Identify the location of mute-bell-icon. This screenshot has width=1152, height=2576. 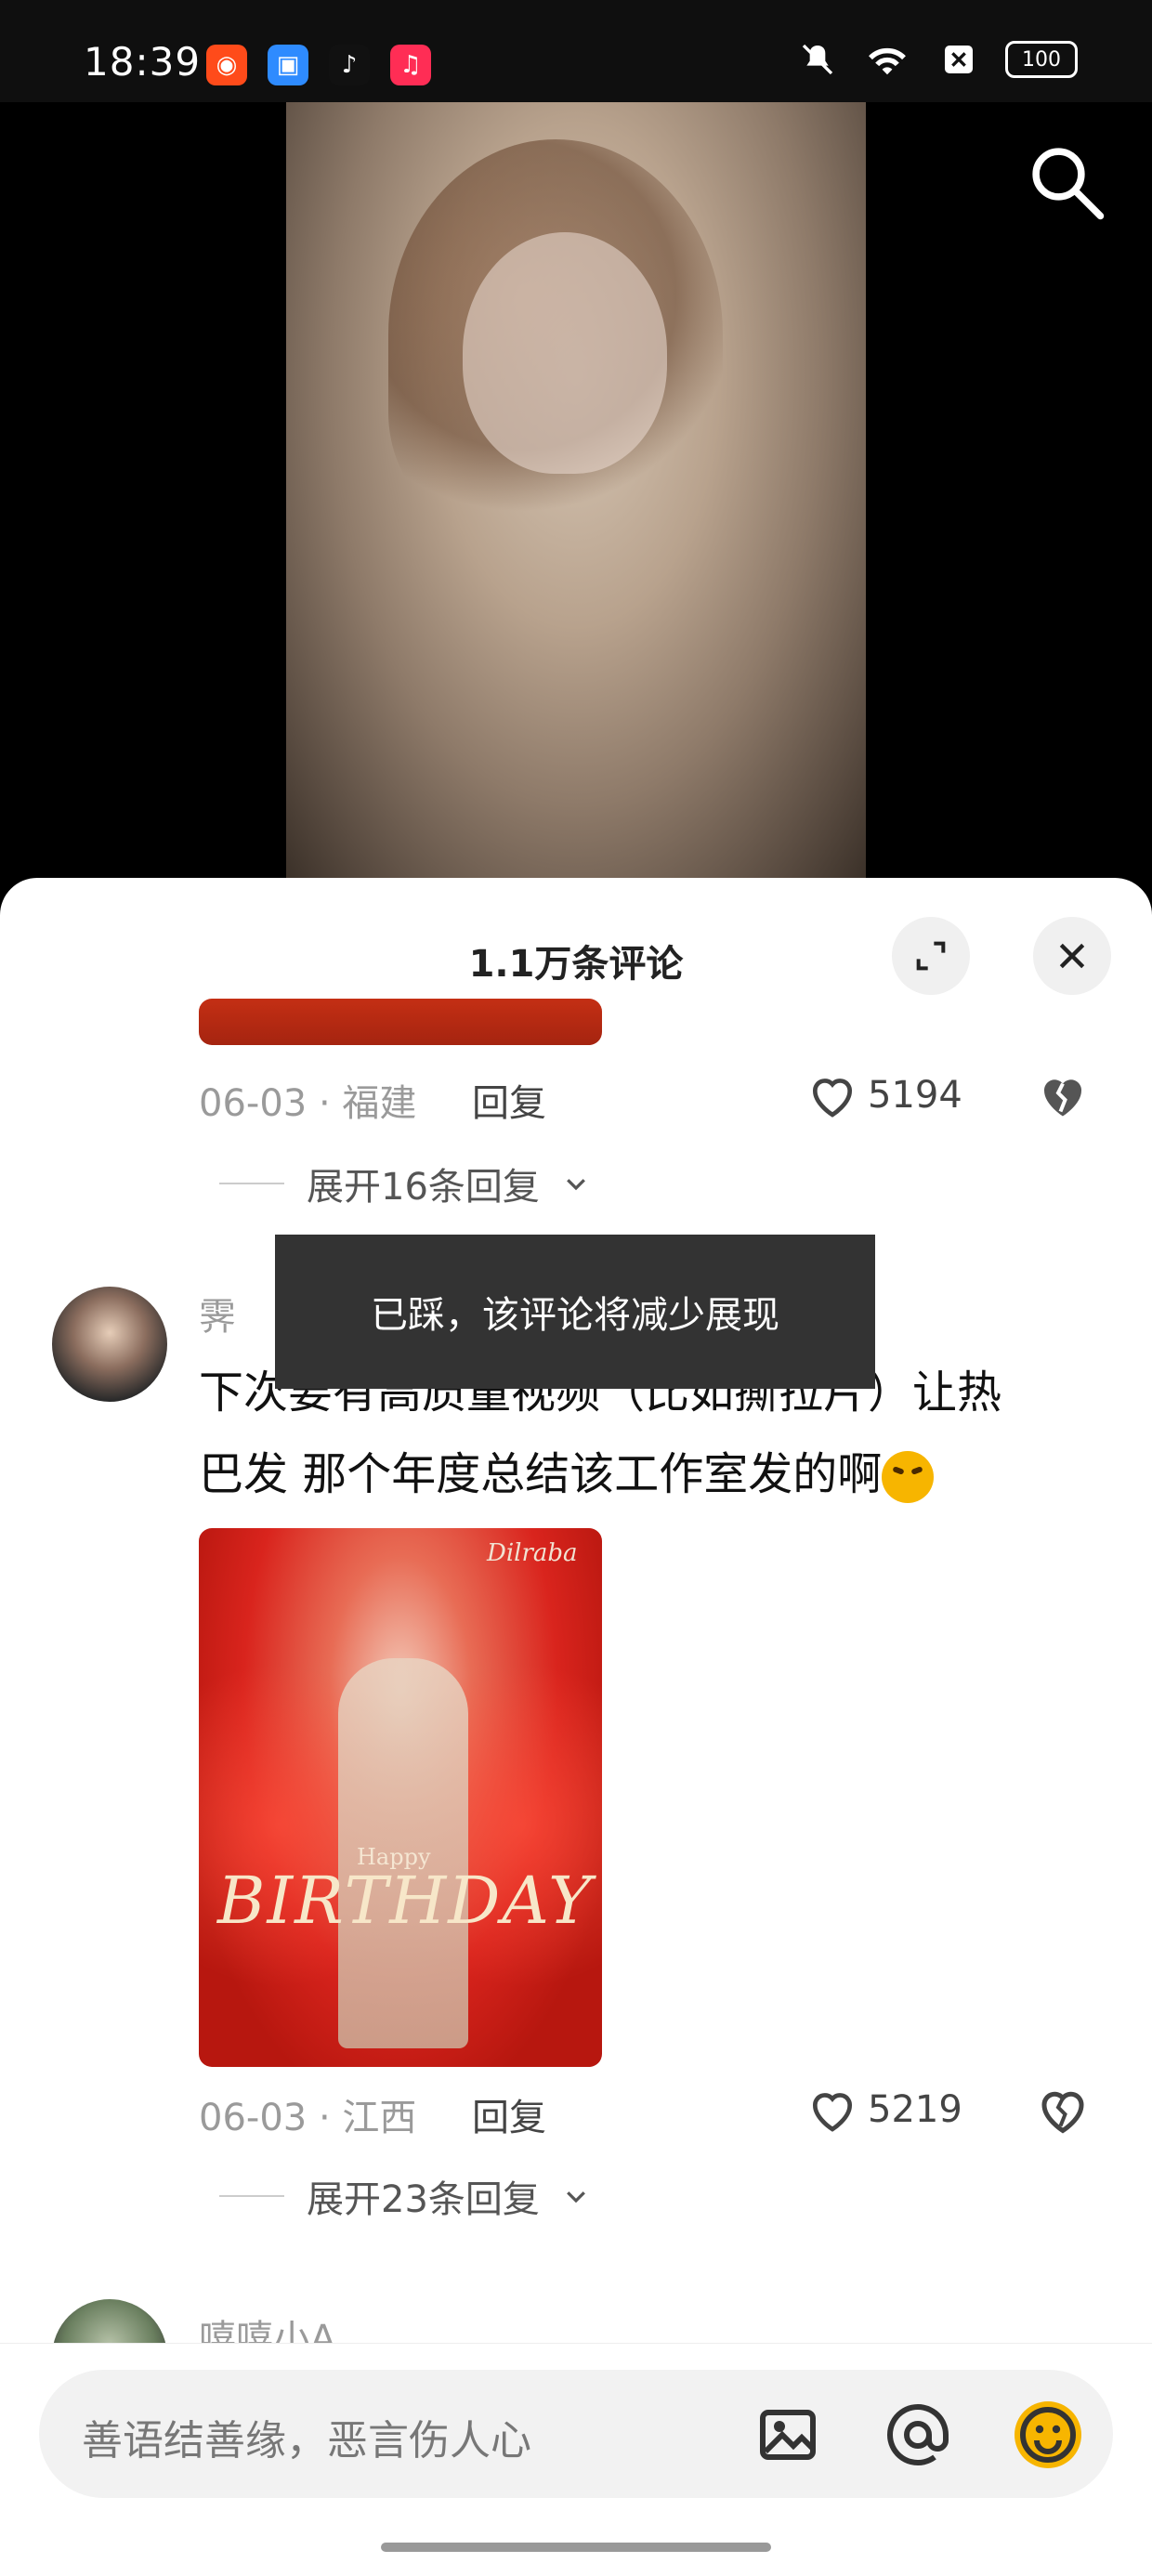
(817, 60).